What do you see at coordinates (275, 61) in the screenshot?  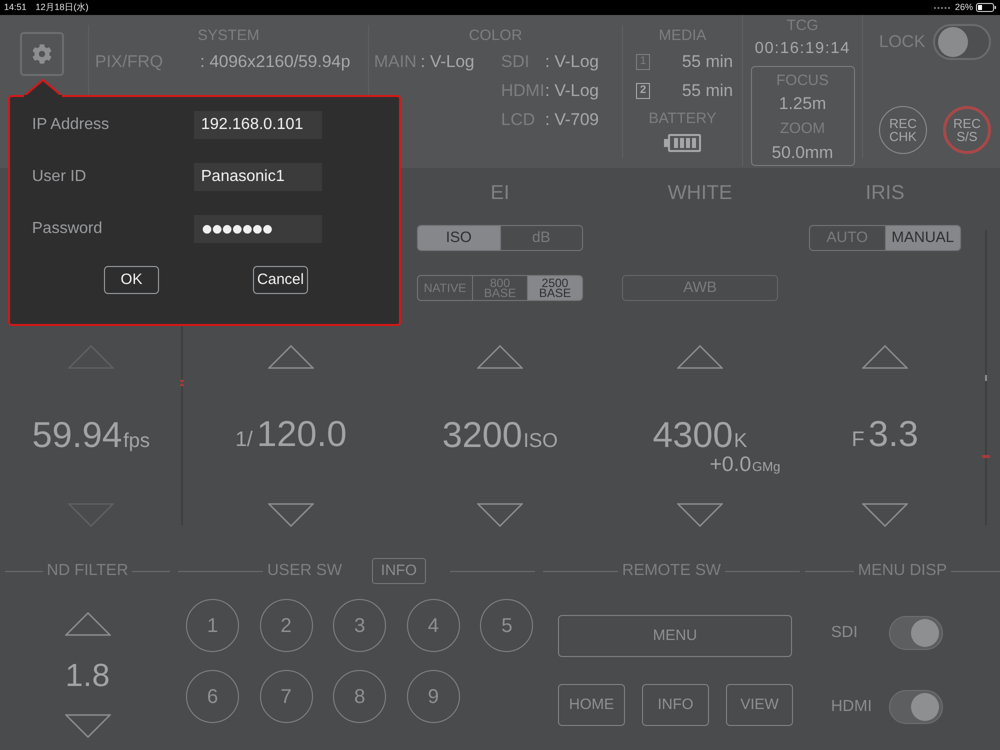 I see `info-value: : 4096x2160/59.94p` at bounding box center [275, 61].